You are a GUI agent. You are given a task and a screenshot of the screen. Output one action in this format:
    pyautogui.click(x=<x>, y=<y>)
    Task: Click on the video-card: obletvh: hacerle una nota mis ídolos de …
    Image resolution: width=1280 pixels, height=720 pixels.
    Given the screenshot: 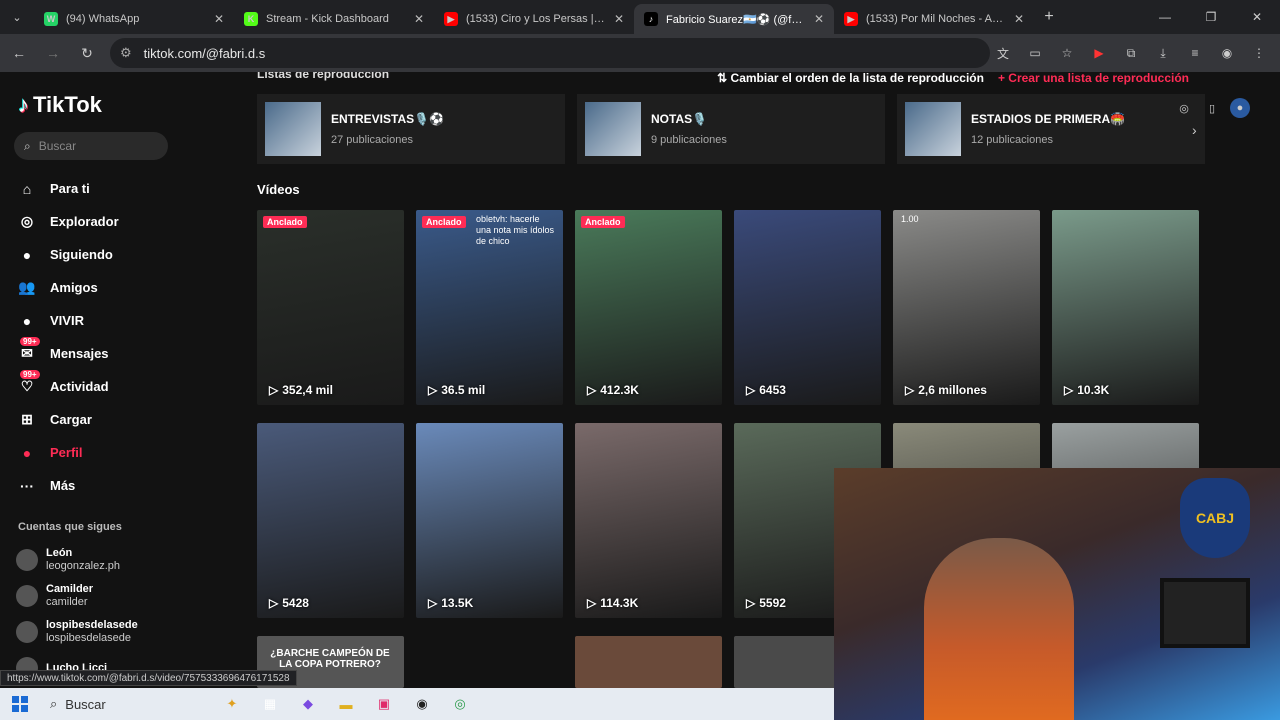 What is the action you would take?
    pyautogui.click(x=489, y=307)
    